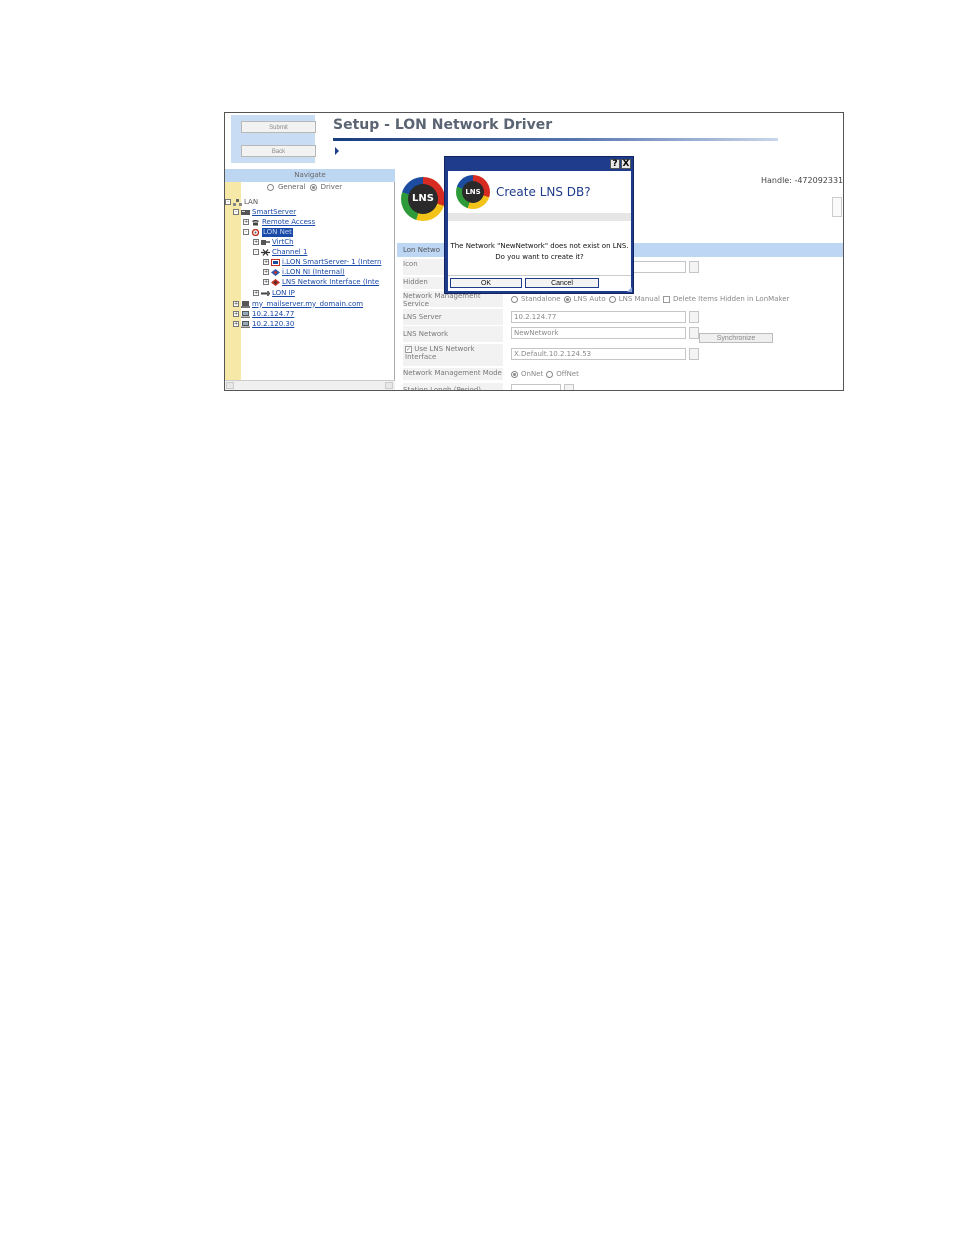 The image size is (954, 1235). I want to click on tree-item-lns-network-interface: + LNS Network Interface (Inte, so click(321, 282).